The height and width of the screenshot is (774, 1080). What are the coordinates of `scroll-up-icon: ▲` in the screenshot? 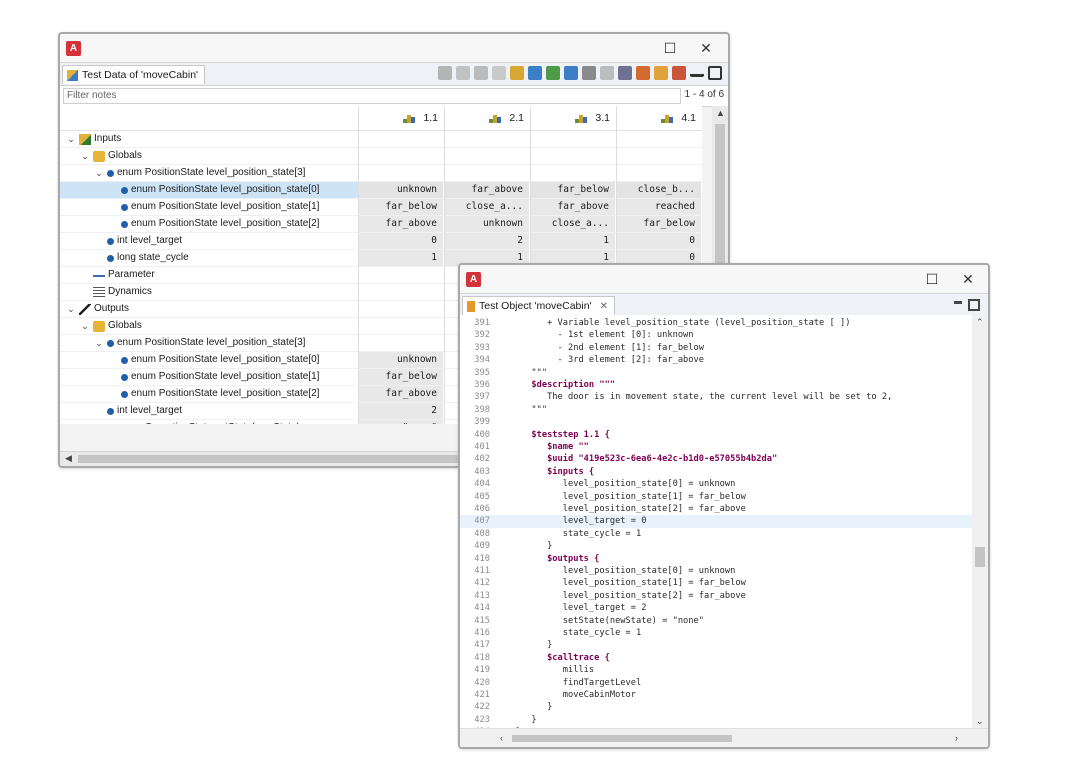 It's located at (720, 113).